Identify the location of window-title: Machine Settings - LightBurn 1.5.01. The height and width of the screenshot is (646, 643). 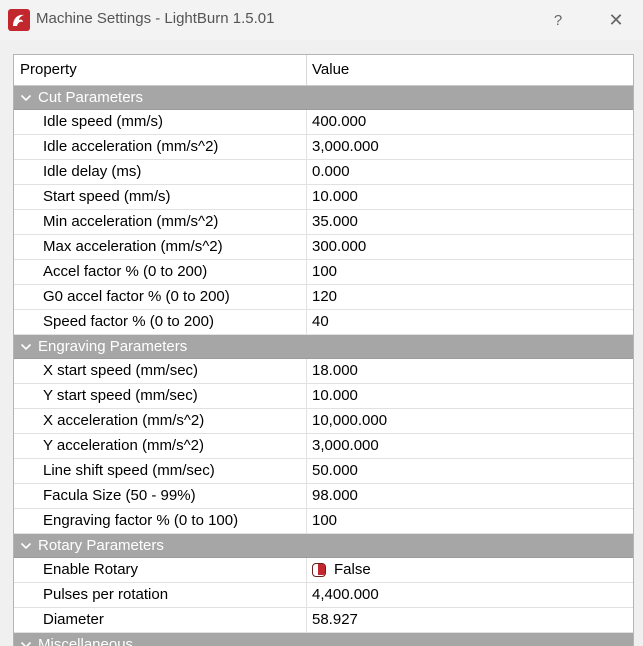
(155, 18).